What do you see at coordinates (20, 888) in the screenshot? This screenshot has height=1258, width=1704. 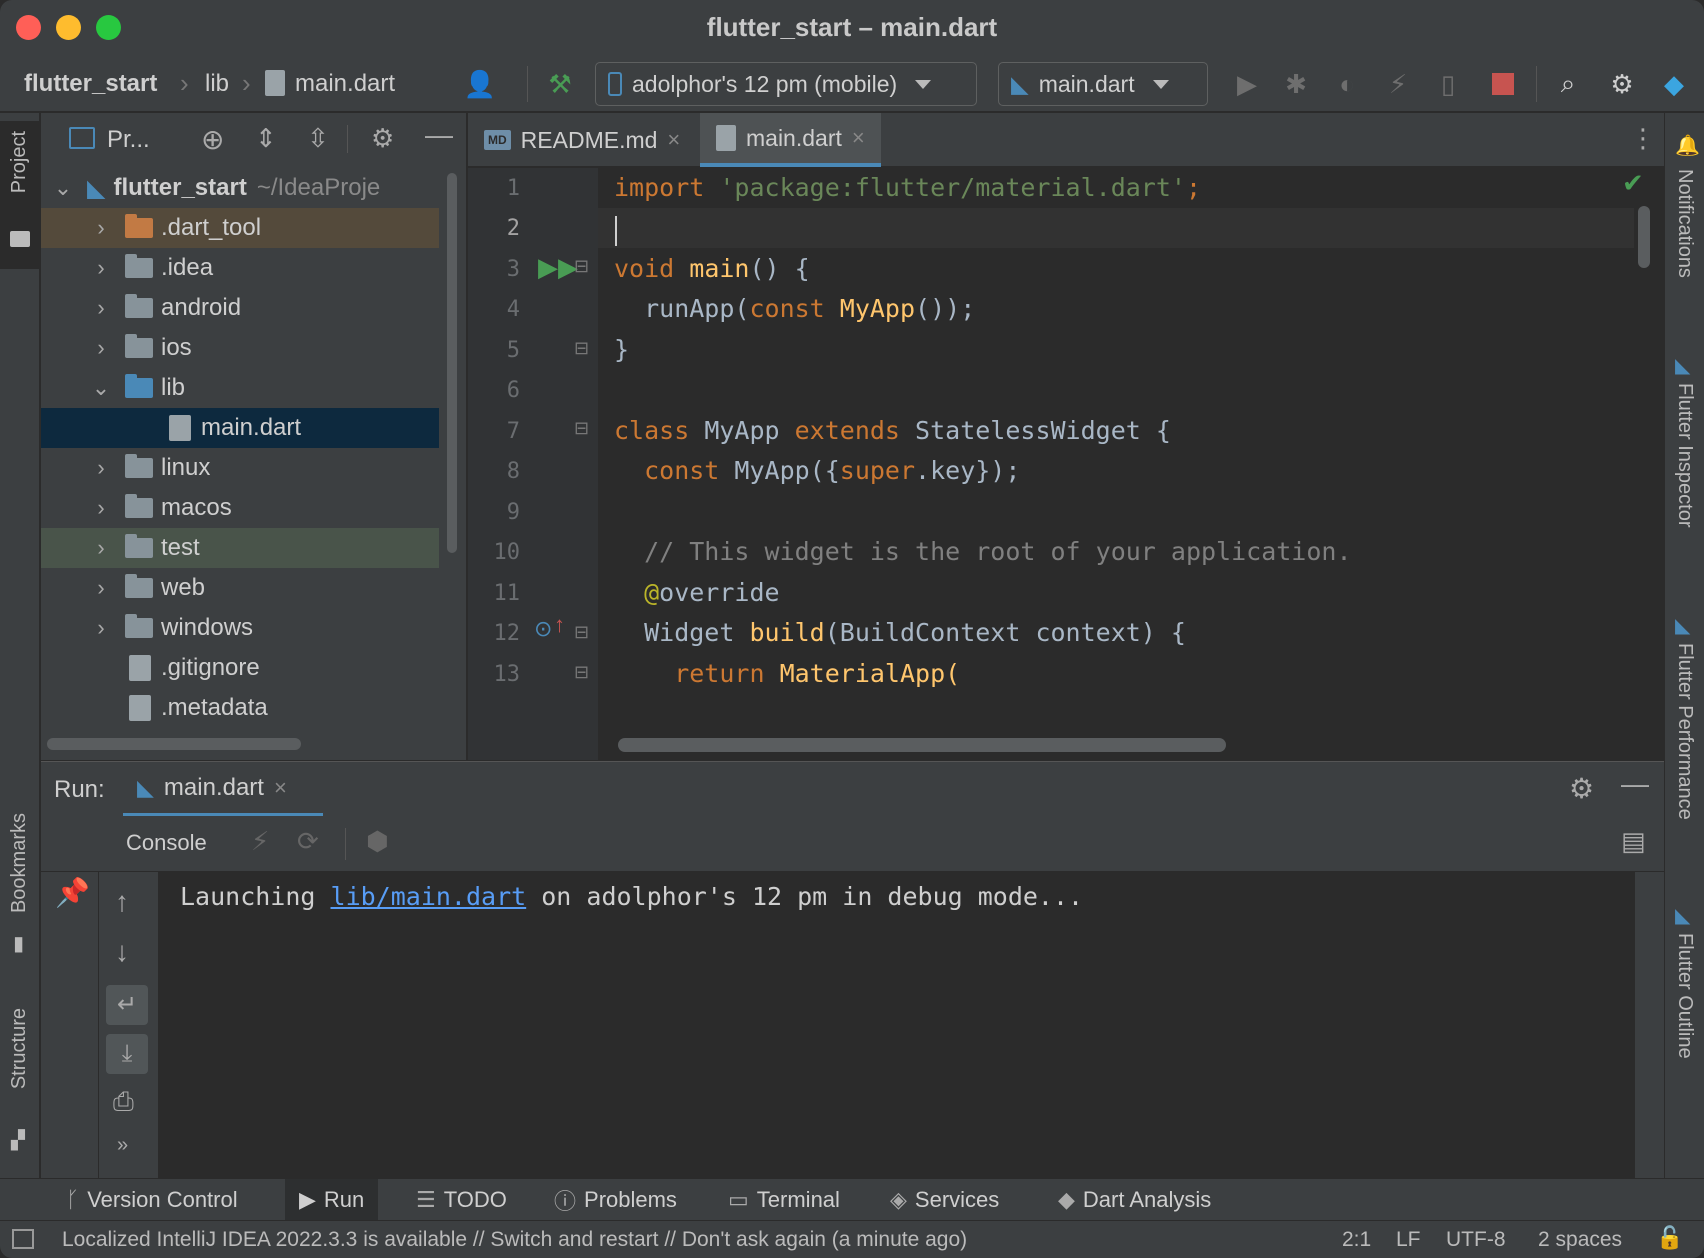 I see `bookmarks-tool-button: Bookmarks ▮` at bounding box center [20, 888].